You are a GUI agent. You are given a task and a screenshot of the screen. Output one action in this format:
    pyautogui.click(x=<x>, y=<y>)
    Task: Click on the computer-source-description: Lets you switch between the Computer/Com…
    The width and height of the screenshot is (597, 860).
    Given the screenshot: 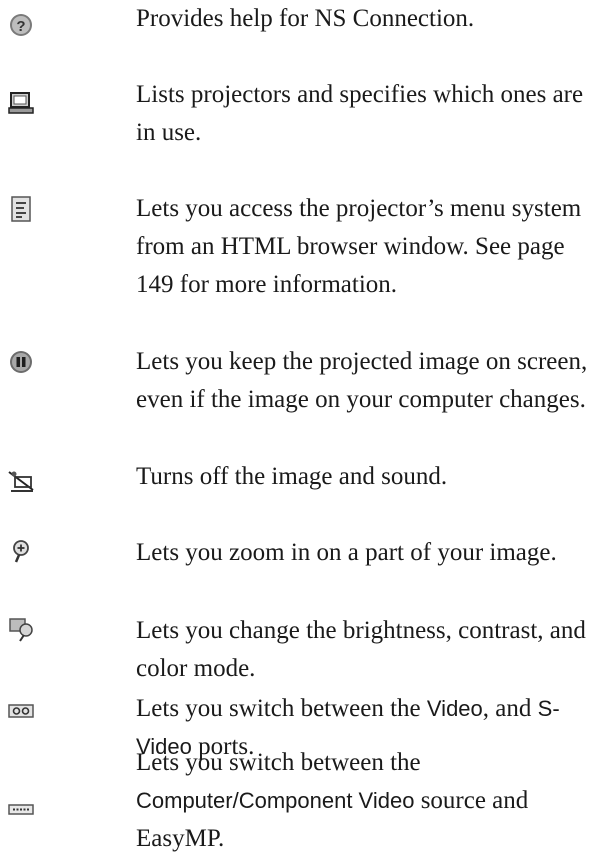 What is the action you would take?
    pyautogui.click(x=365, y=801)
    